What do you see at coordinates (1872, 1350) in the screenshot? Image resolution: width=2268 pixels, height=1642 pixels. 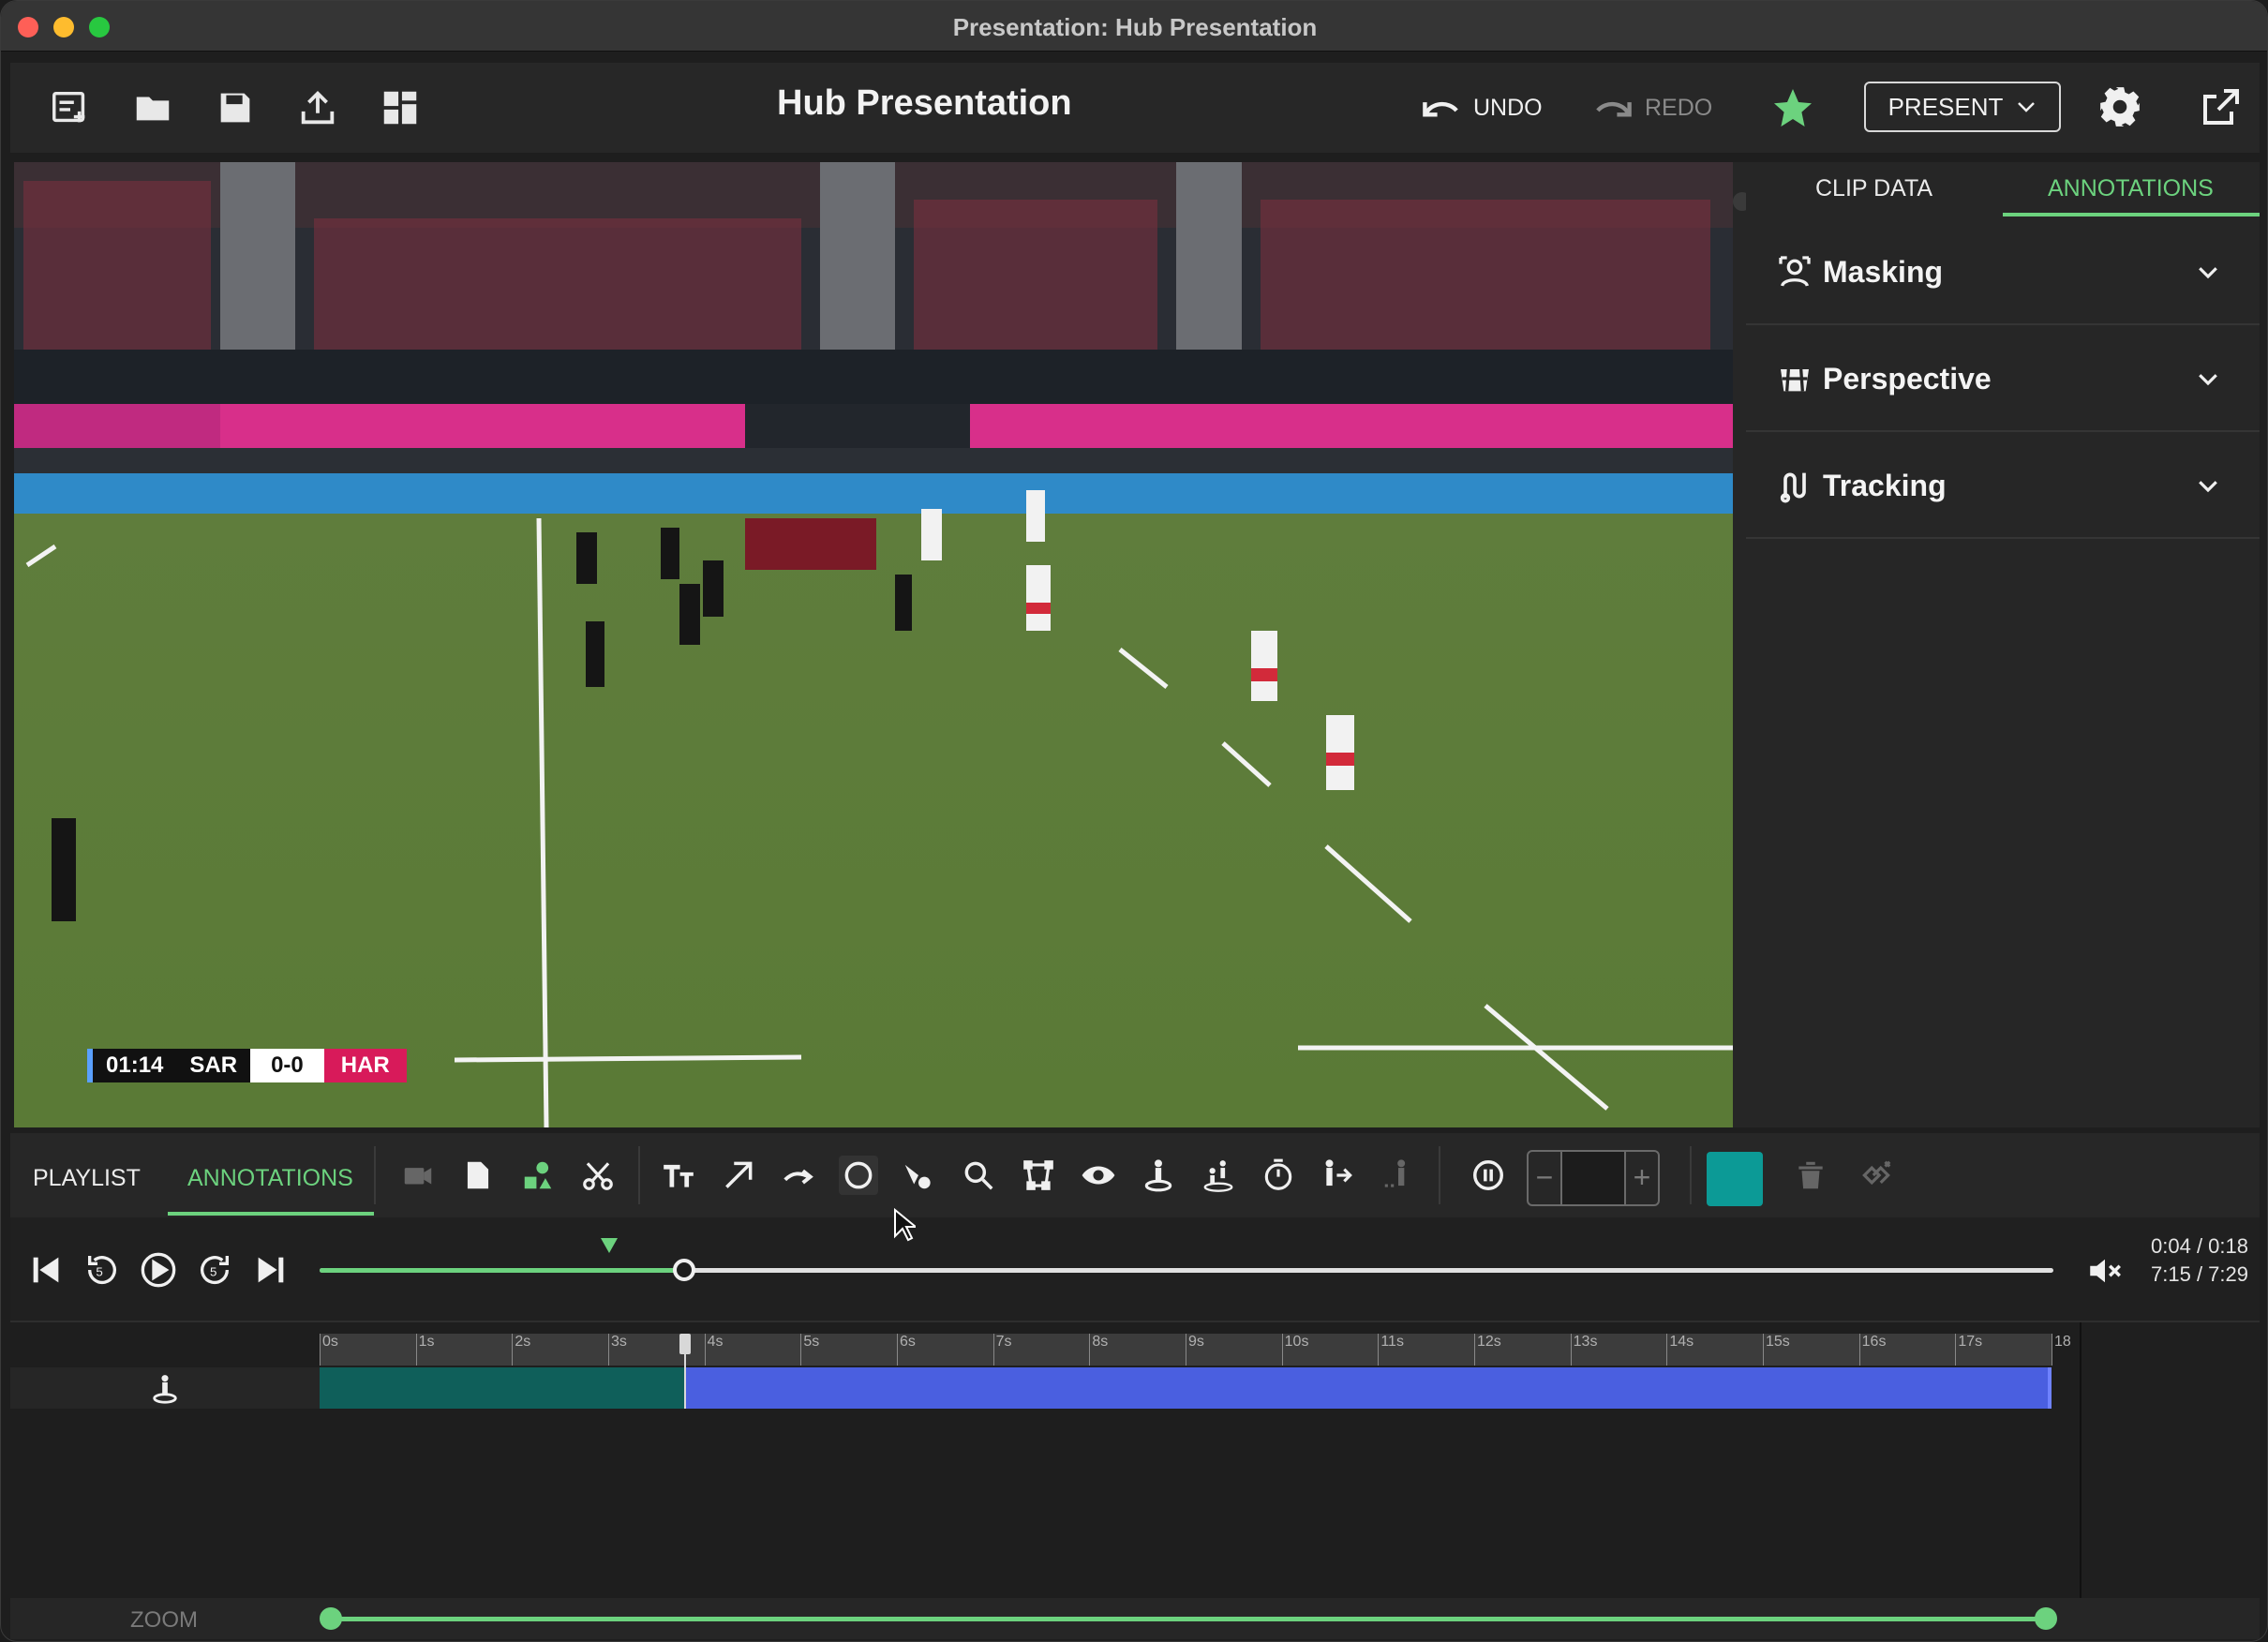 I see `timeline-tick: 16s` at bounding box center [1872, 1350].